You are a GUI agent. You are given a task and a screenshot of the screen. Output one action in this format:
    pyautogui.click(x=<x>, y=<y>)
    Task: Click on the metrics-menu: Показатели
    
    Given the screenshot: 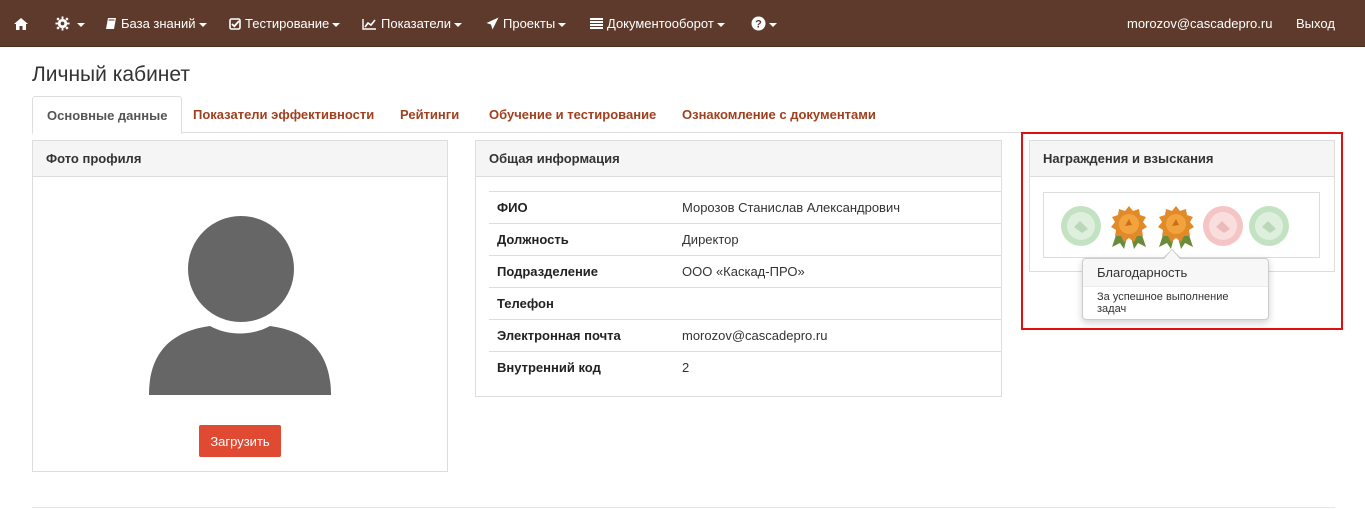 What is the action you would take?
    pyautogui.click(x=412, y=23)
    